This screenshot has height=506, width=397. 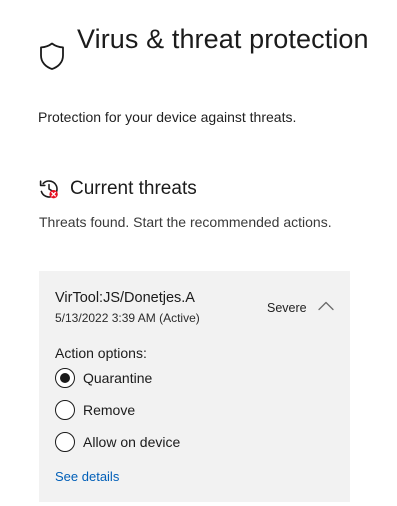 What do you see at coordinates (87, 477) in the screenshot?
I see `see-details-link: See details` at bounding box center [87, 477].